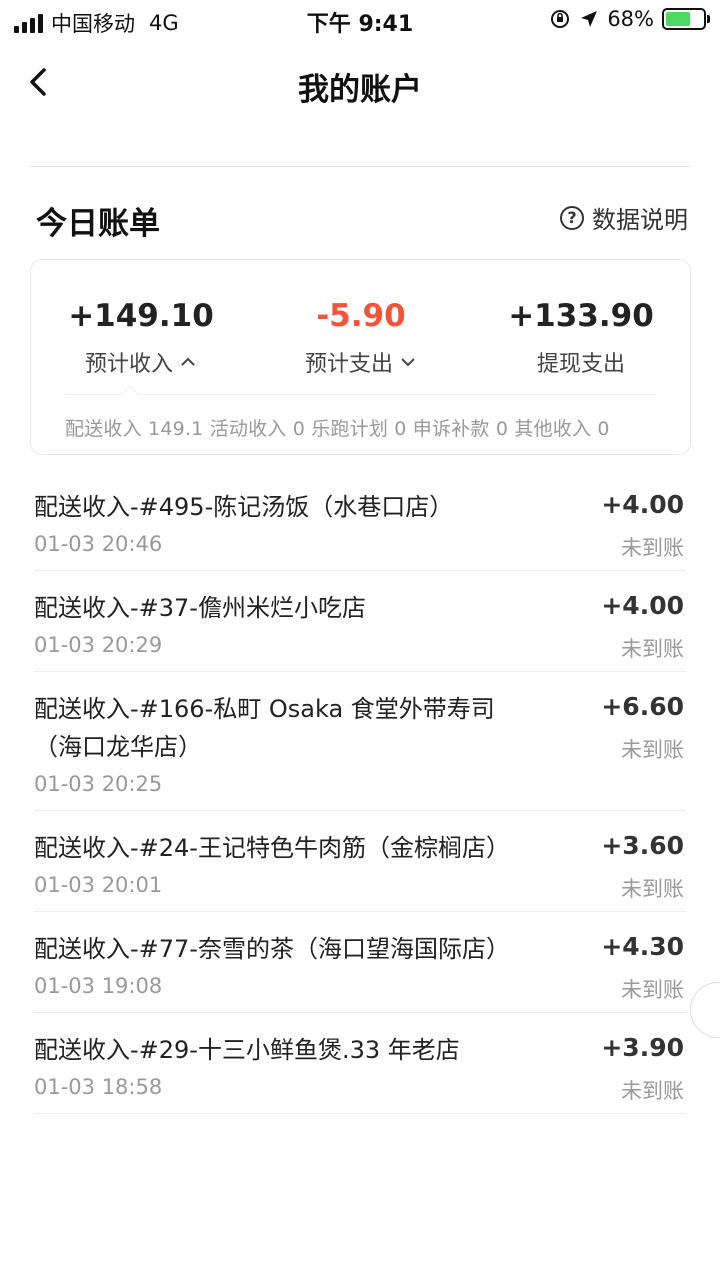 The height and width of the screenshot is (1280, 720). Describe the element at coordinates (348, 364) in the screenshot. I see `expense-label: 预计支出` at that location.